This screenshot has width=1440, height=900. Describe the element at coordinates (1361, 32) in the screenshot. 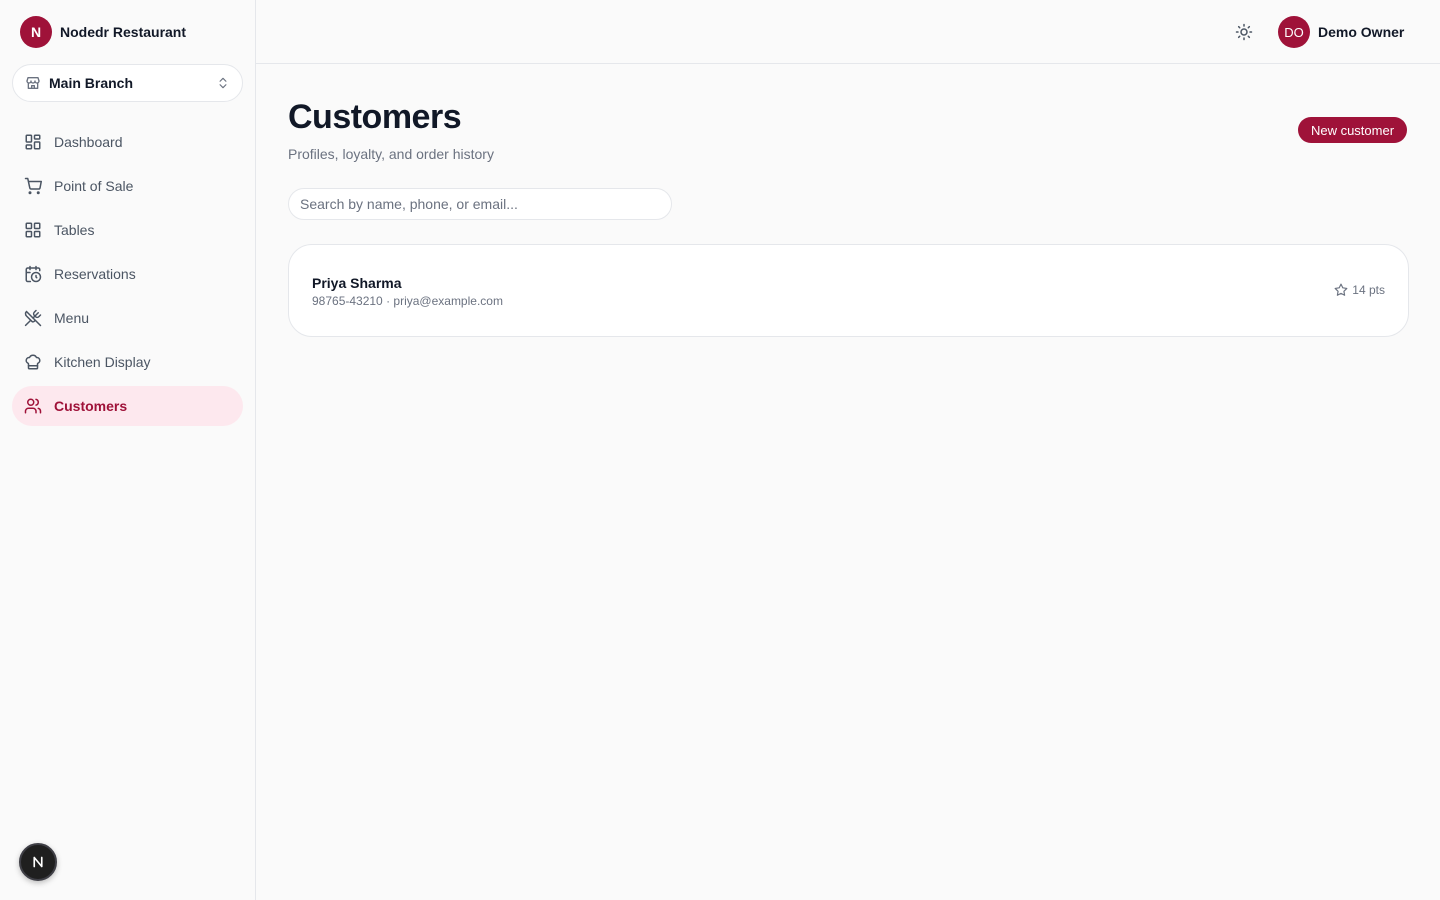

I see `user-name: Demo Owner` at that location.